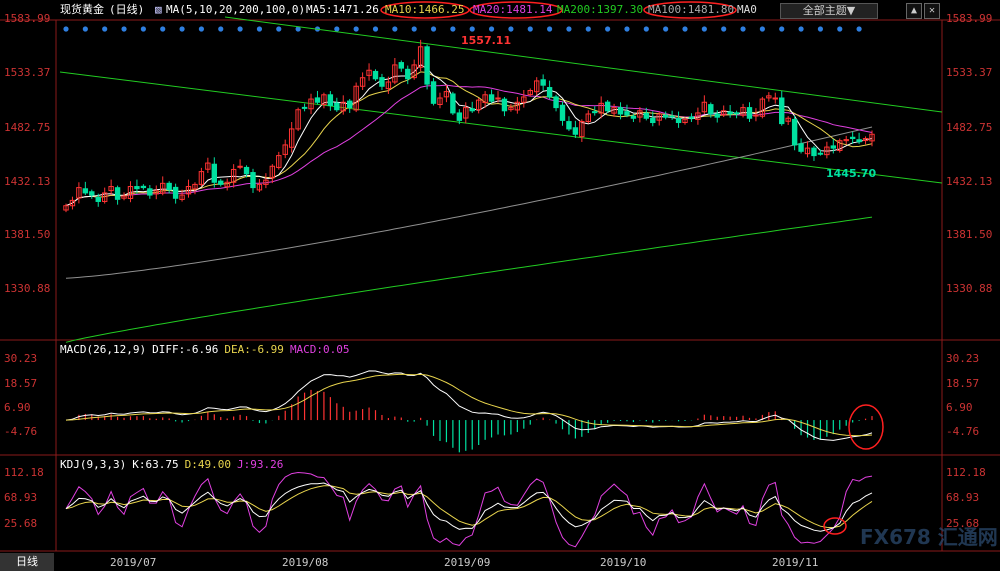 This screenshot has width=1000, height=571. Describe the element at coordinates (963, 358) in the screenshot. I see `macd-tick-right: 30.23` at that location.